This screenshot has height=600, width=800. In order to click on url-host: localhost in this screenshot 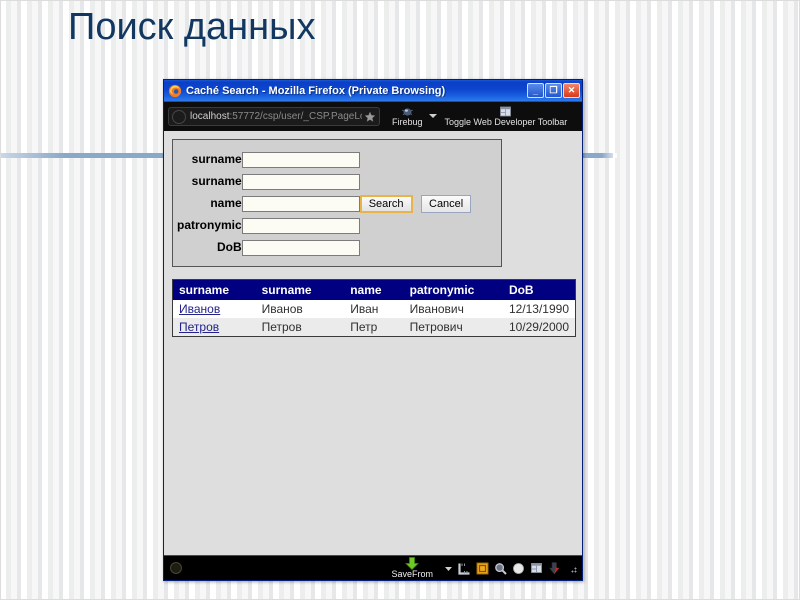, I will do `click(210, 116)`.